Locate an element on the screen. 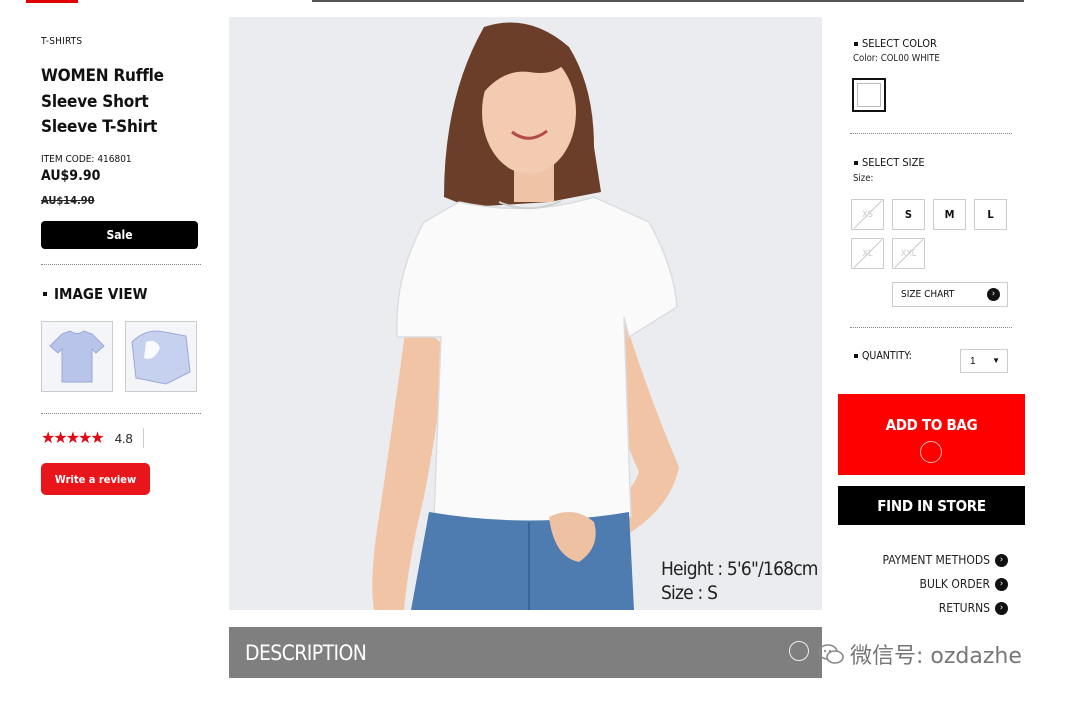 Image resolution: width=1080 pixels, height=701 pixels. rating-summary: ★★★★★ 4.8 is located at coordinates (92, 438).